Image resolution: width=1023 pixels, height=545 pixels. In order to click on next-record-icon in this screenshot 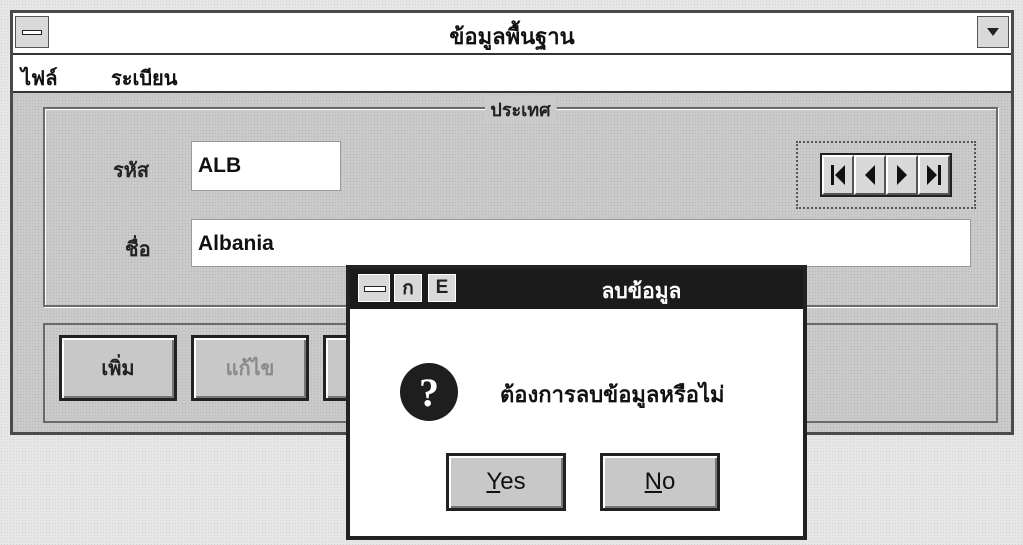, I will do `click(902, 175)`.